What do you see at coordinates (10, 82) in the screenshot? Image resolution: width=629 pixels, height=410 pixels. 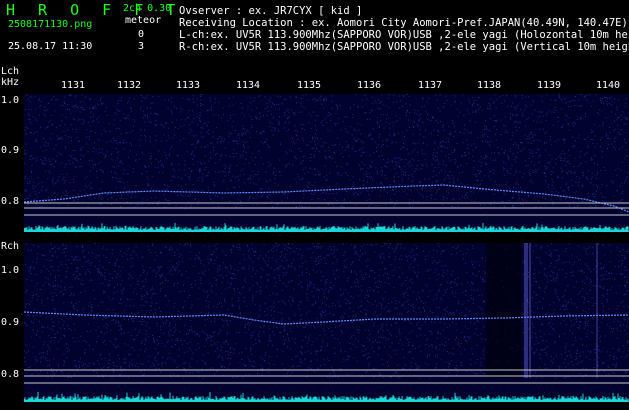 I see `lch-unit: kHz` at bounding box center [10, 82].